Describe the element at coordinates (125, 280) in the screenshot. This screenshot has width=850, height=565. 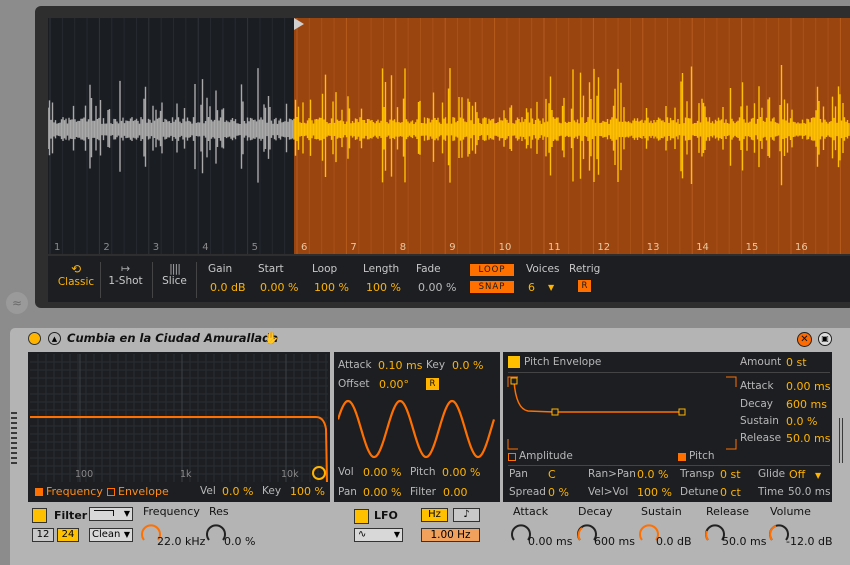
I see `mode-oneshot-button: ↦ 1-Shot` at that location.